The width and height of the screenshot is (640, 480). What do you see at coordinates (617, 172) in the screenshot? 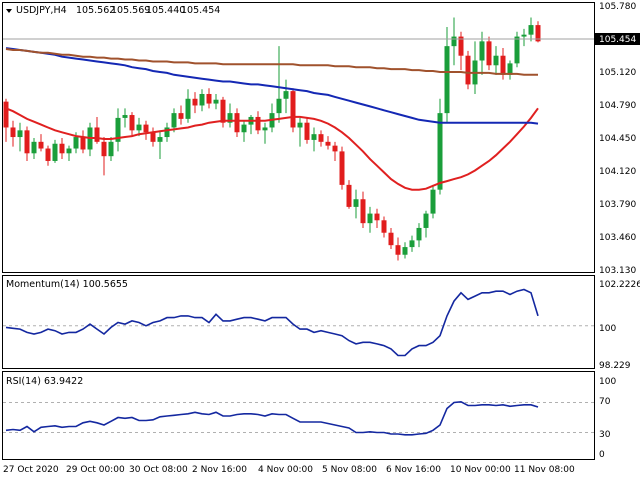
I see `price-tick: 104.120` at bounding box center [617, 172].